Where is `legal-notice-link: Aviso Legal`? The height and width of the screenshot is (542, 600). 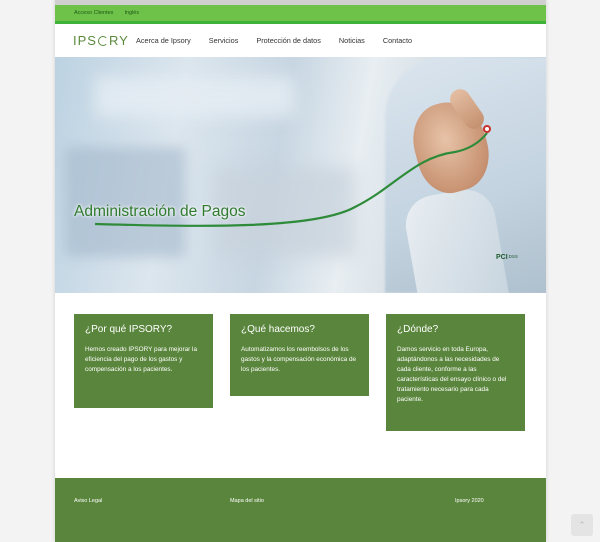 legal-notice-link: Aviso Legal is located at coordinates (88, 501).